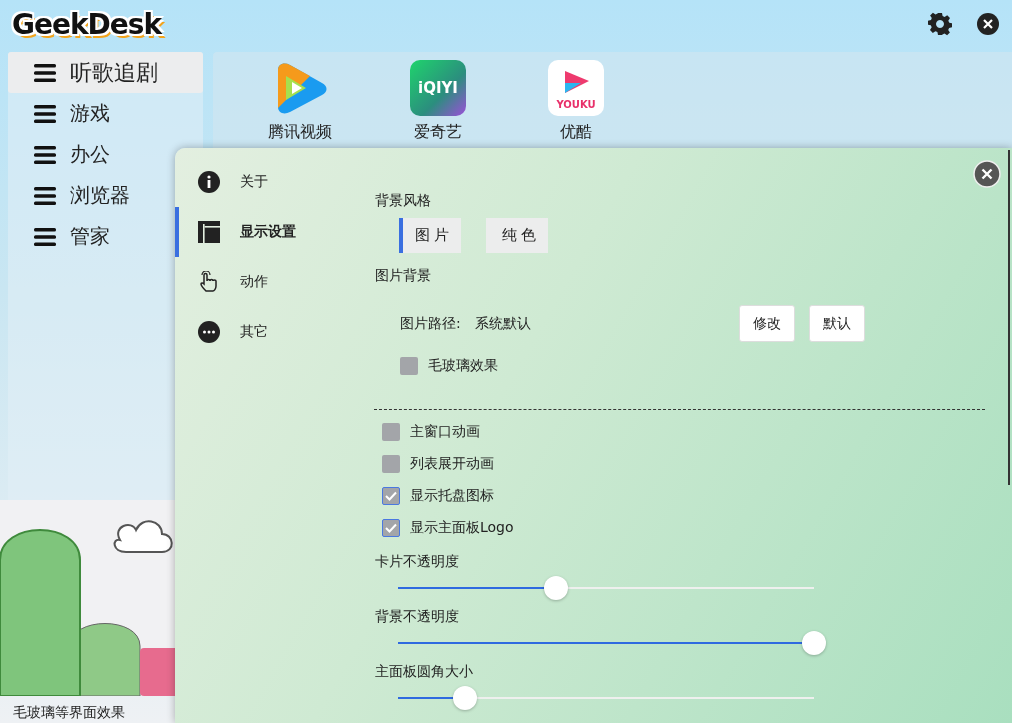  Describe the element at coordinates (438, 132) in the screenshot. I see `app-label: 爱奇艺` at that location.